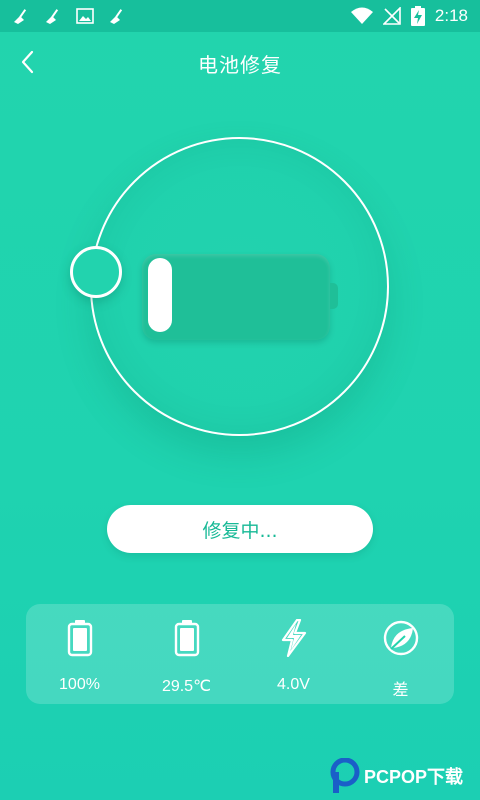 The width and height of the screenshot is (480, 800). What do you see at coordinates (401, 638) in the screenshot?
I see `leaf-icon` at bounding box center [401, 638].